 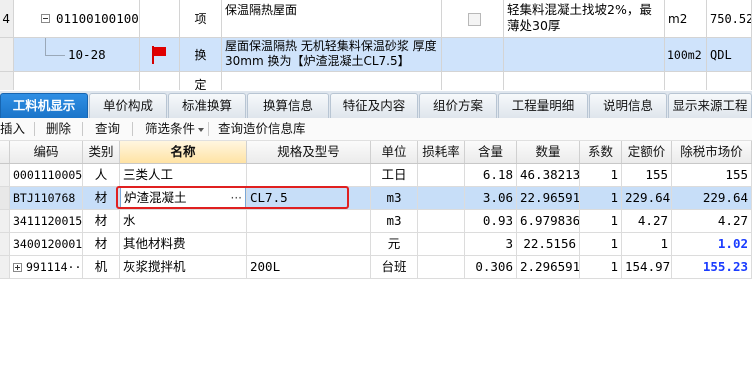 I want to click on unit-cell: m3, so click(x=394, y=221).